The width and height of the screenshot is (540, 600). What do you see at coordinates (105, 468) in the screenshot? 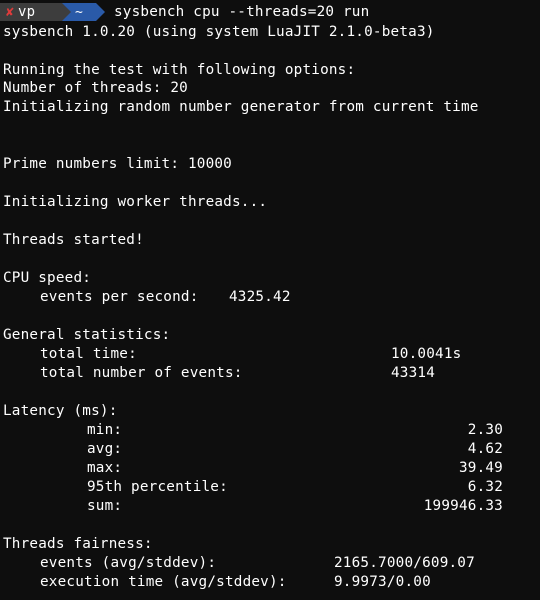
I see `latency-max-label: max:` at bounding box center [105, 468].